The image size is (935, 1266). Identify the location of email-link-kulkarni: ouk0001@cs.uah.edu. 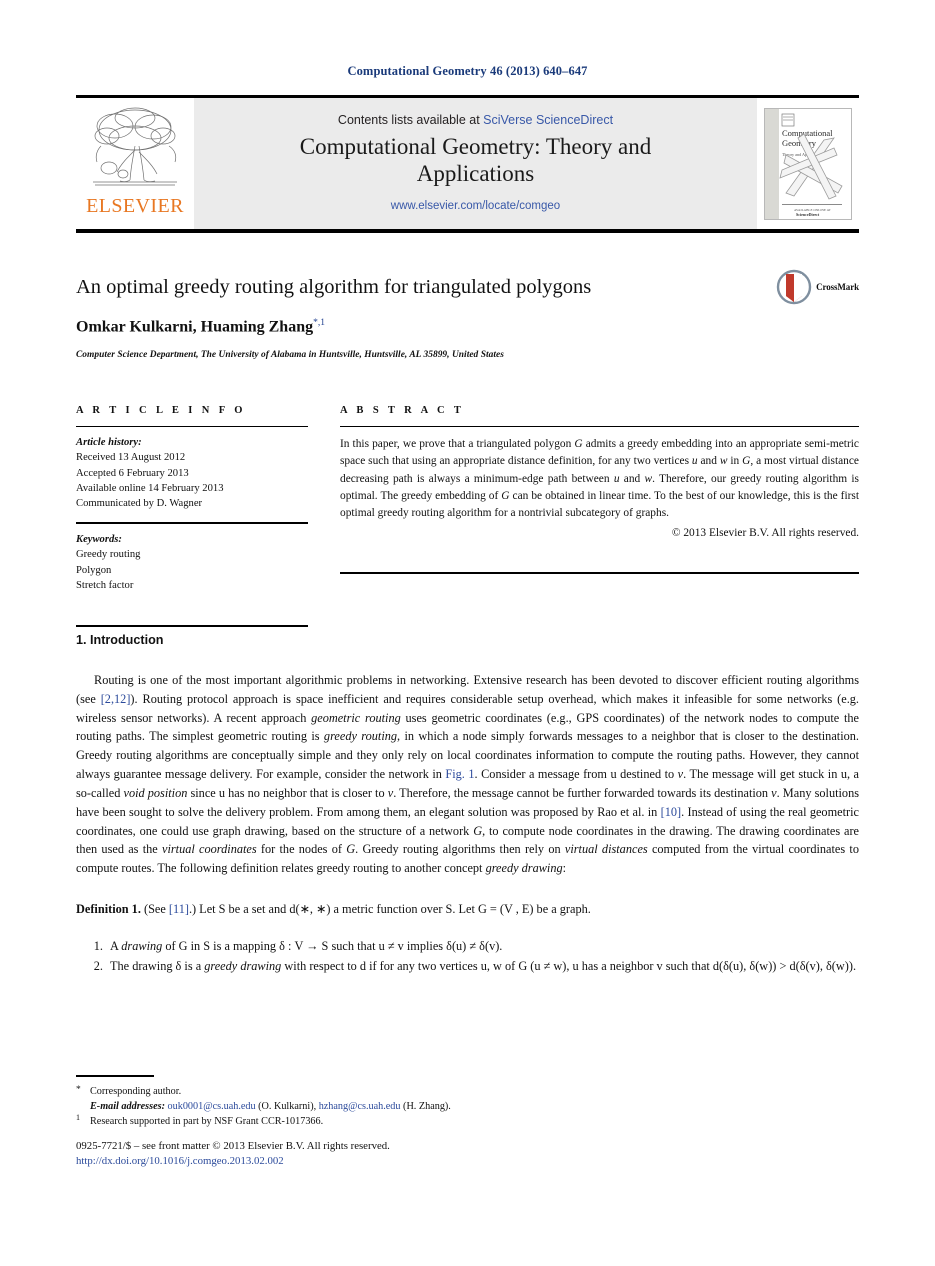
(212, 1106).